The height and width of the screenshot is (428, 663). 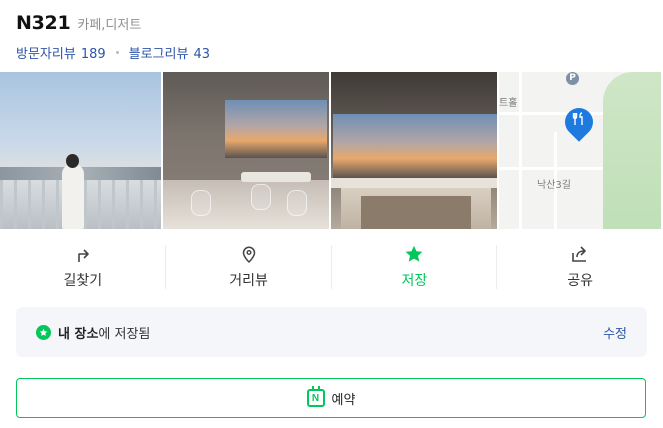 I want to click on saved-status-box: 내 장소에 저장됨 수정, so click(x=331, y=332).